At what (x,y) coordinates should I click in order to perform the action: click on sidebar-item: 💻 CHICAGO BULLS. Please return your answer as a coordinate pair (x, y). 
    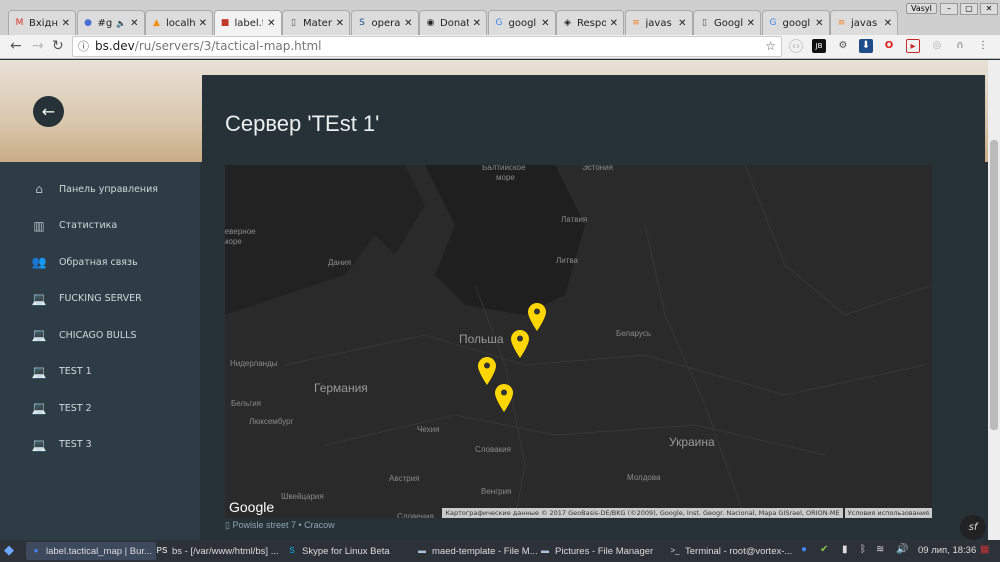
    Looking at the image, I should click on (100, 335).